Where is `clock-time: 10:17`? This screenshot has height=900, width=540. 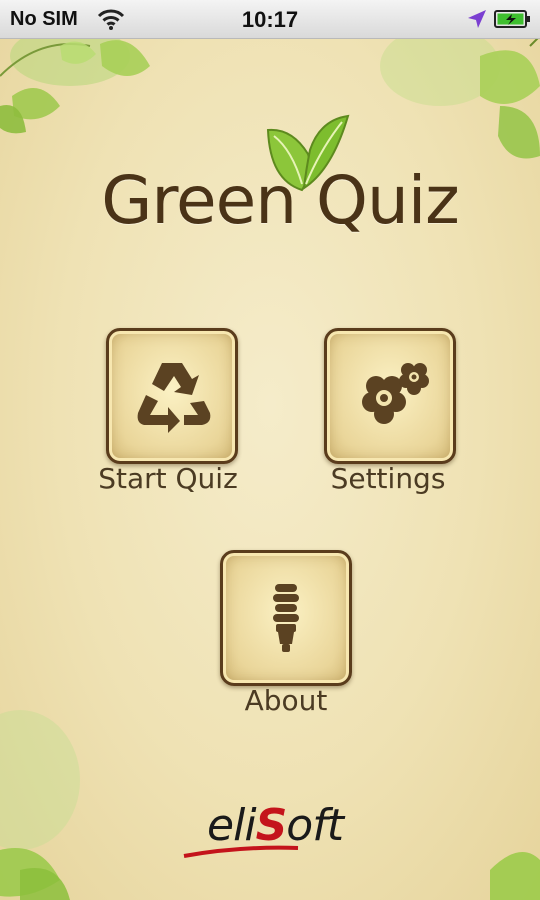
clock-time: 10:17 is located at coordinates (270, 19).